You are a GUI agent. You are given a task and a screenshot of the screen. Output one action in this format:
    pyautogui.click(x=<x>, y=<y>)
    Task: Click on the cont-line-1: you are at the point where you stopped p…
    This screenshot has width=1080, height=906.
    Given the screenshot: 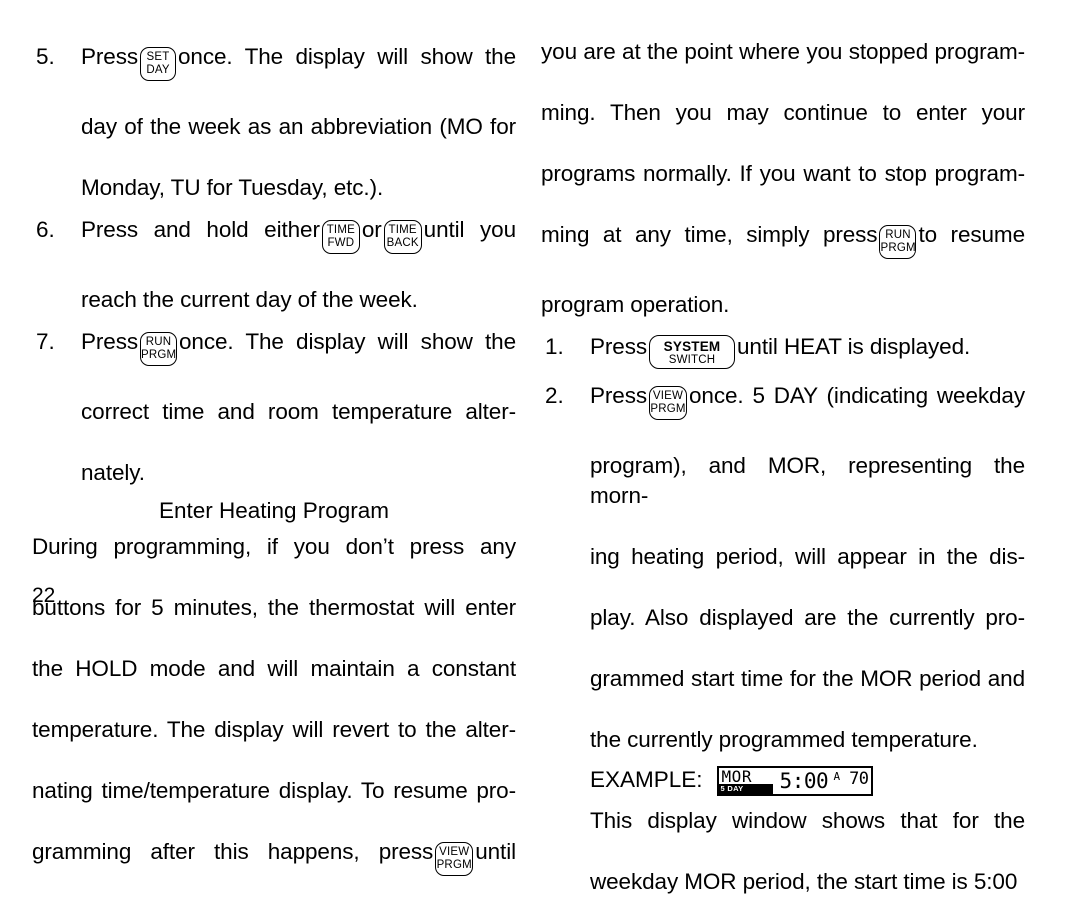 What is the action you would take?
    pyautogui.click(x=783, y=67)
    